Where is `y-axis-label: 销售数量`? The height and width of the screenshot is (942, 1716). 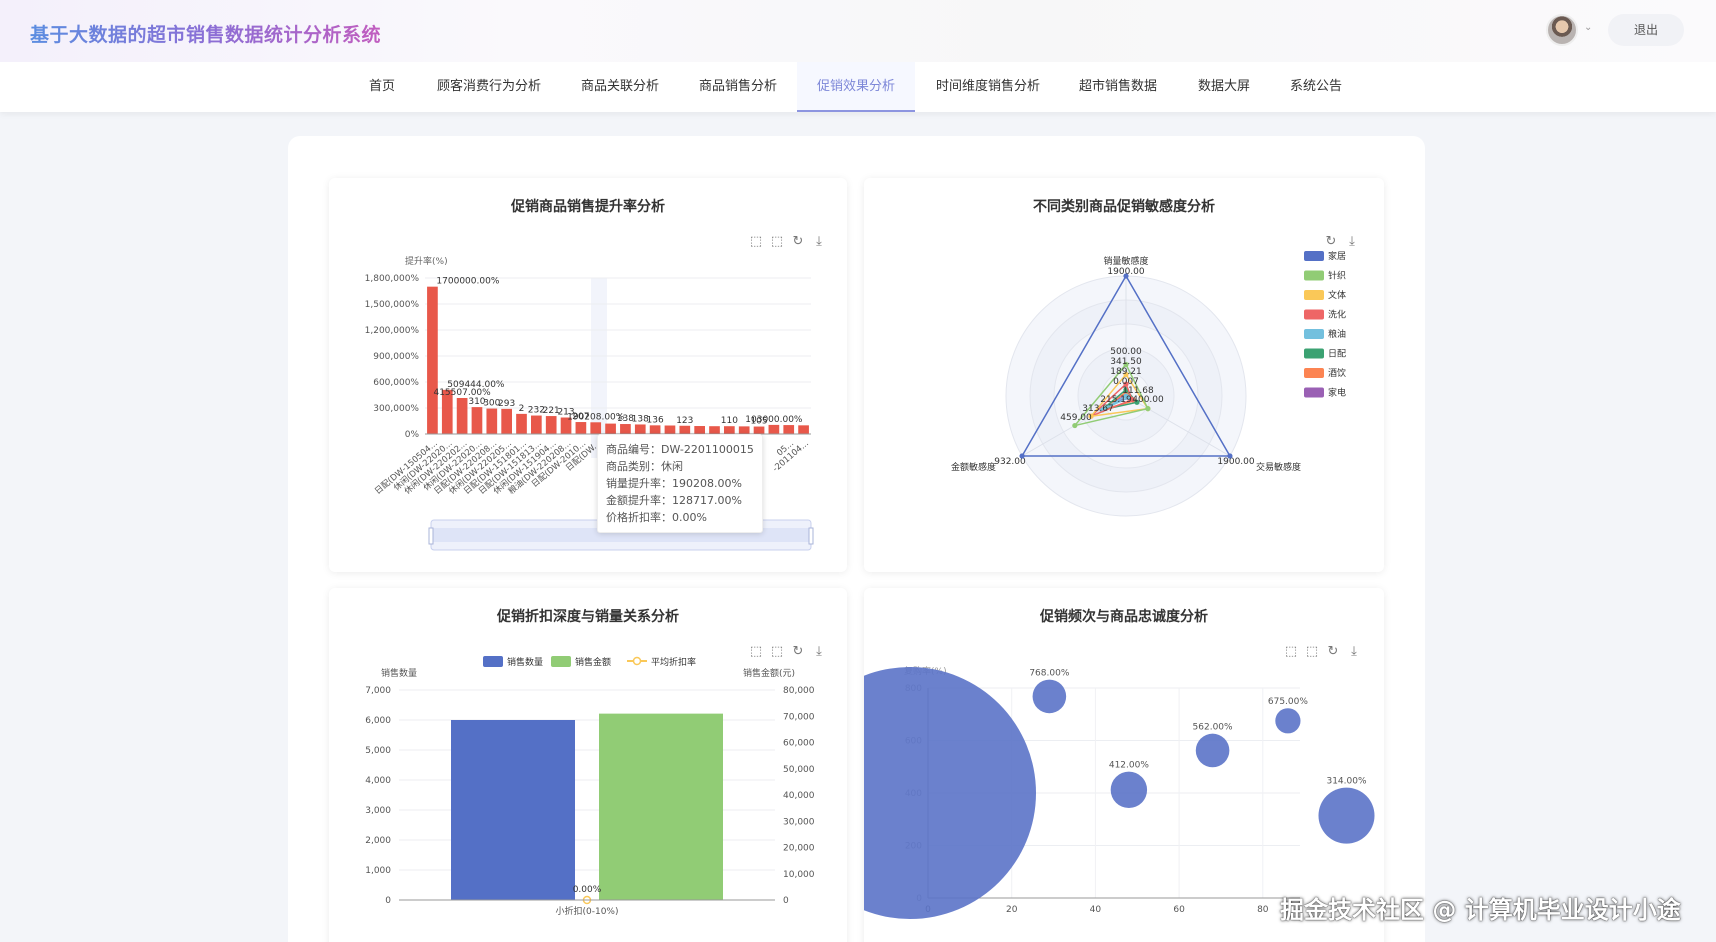 y-axis-label: 销售数量 is located at coordinates (399, 673).